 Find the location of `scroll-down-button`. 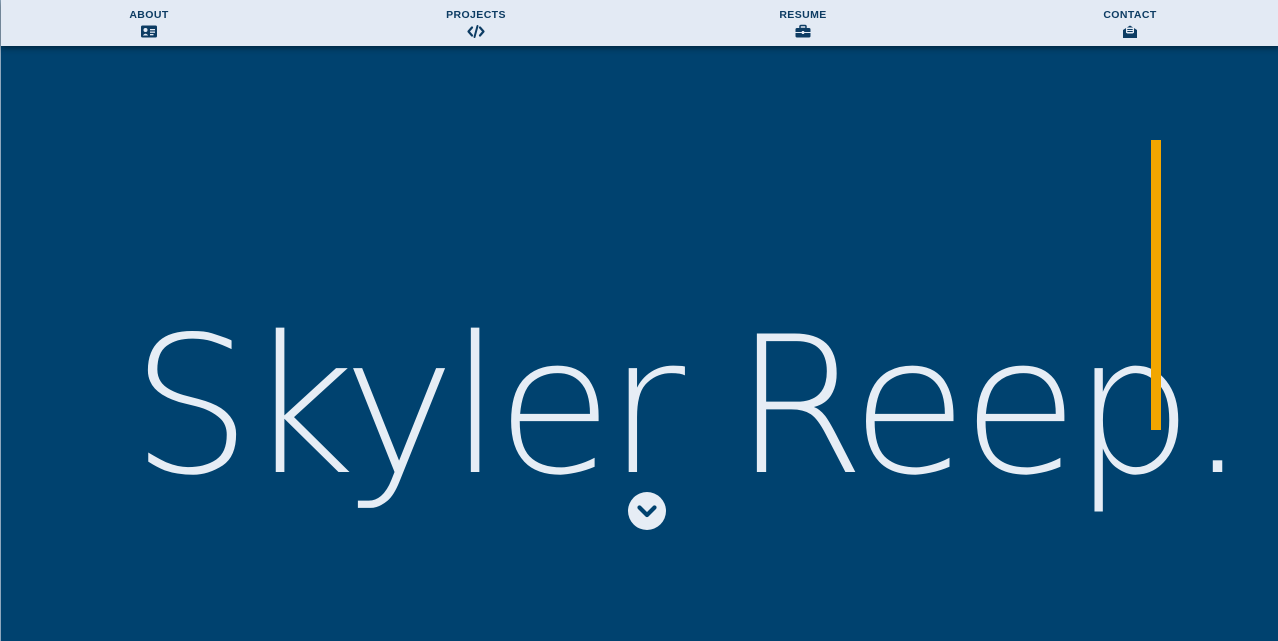

scroll-down-button is located at coordinates (647, 511).